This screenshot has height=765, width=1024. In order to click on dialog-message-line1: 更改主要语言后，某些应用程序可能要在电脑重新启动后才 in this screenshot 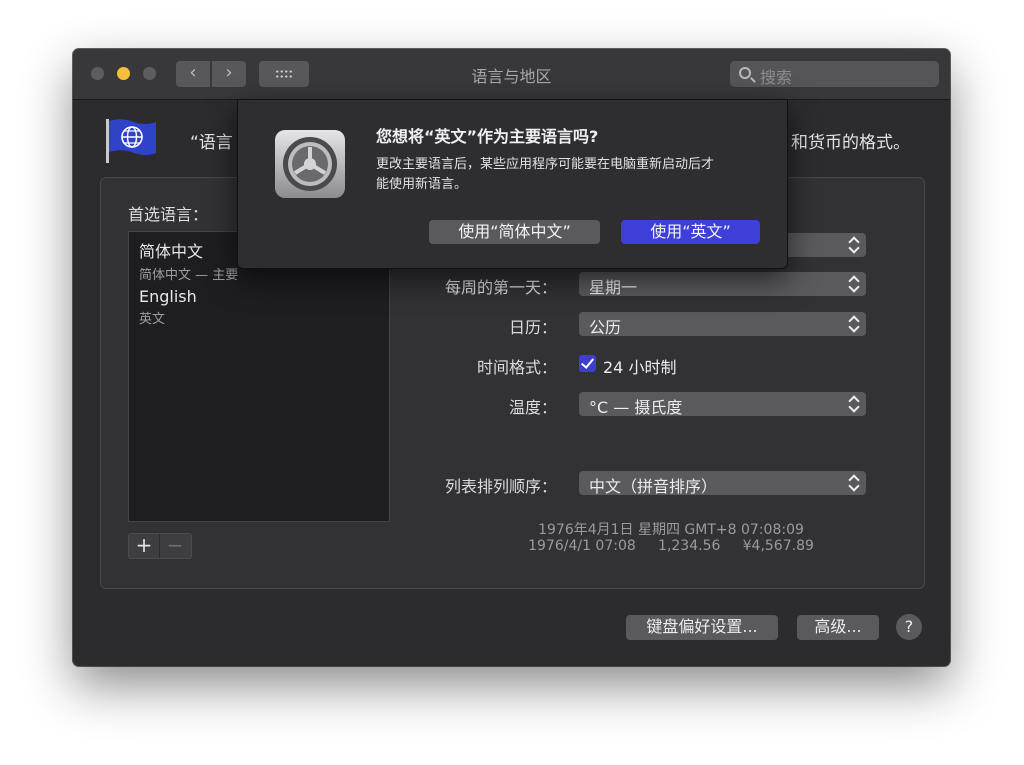, I will do `click(545, 164)`.